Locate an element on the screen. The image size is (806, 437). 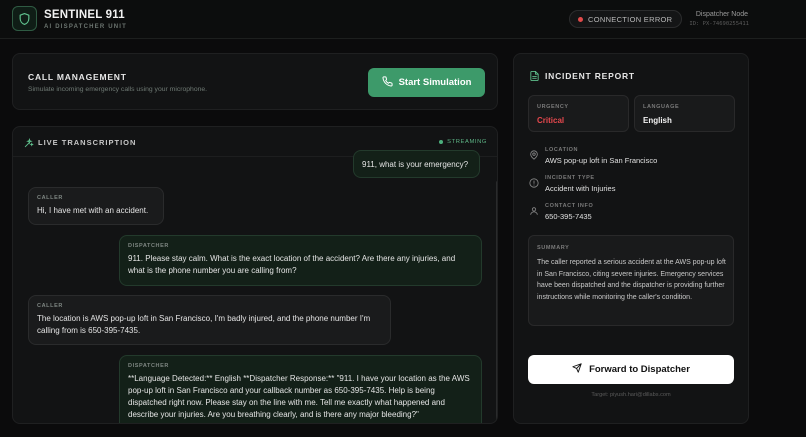
connection-status-badge: CONNECTION ERROR is located at coordinates (626, 19).